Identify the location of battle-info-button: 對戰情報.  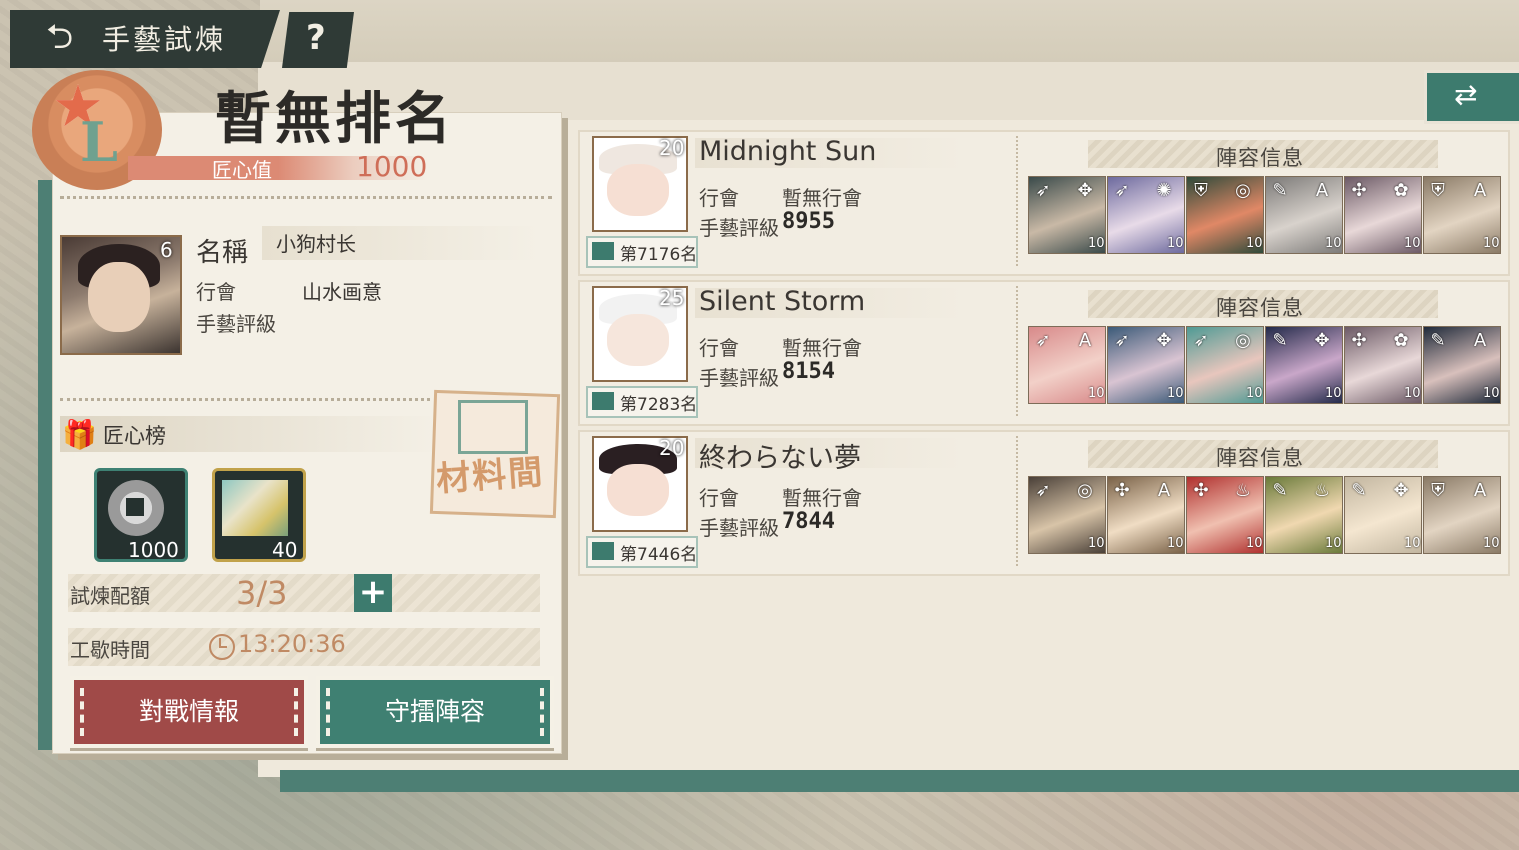
(189, 712).